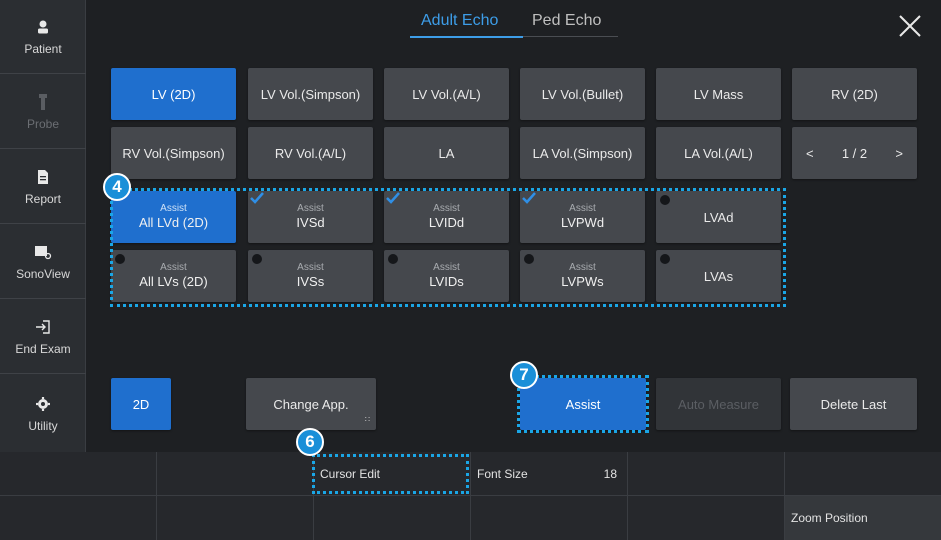 This screenshot has height=540, width=941. I want to click on close-icon, so click(910, 26).